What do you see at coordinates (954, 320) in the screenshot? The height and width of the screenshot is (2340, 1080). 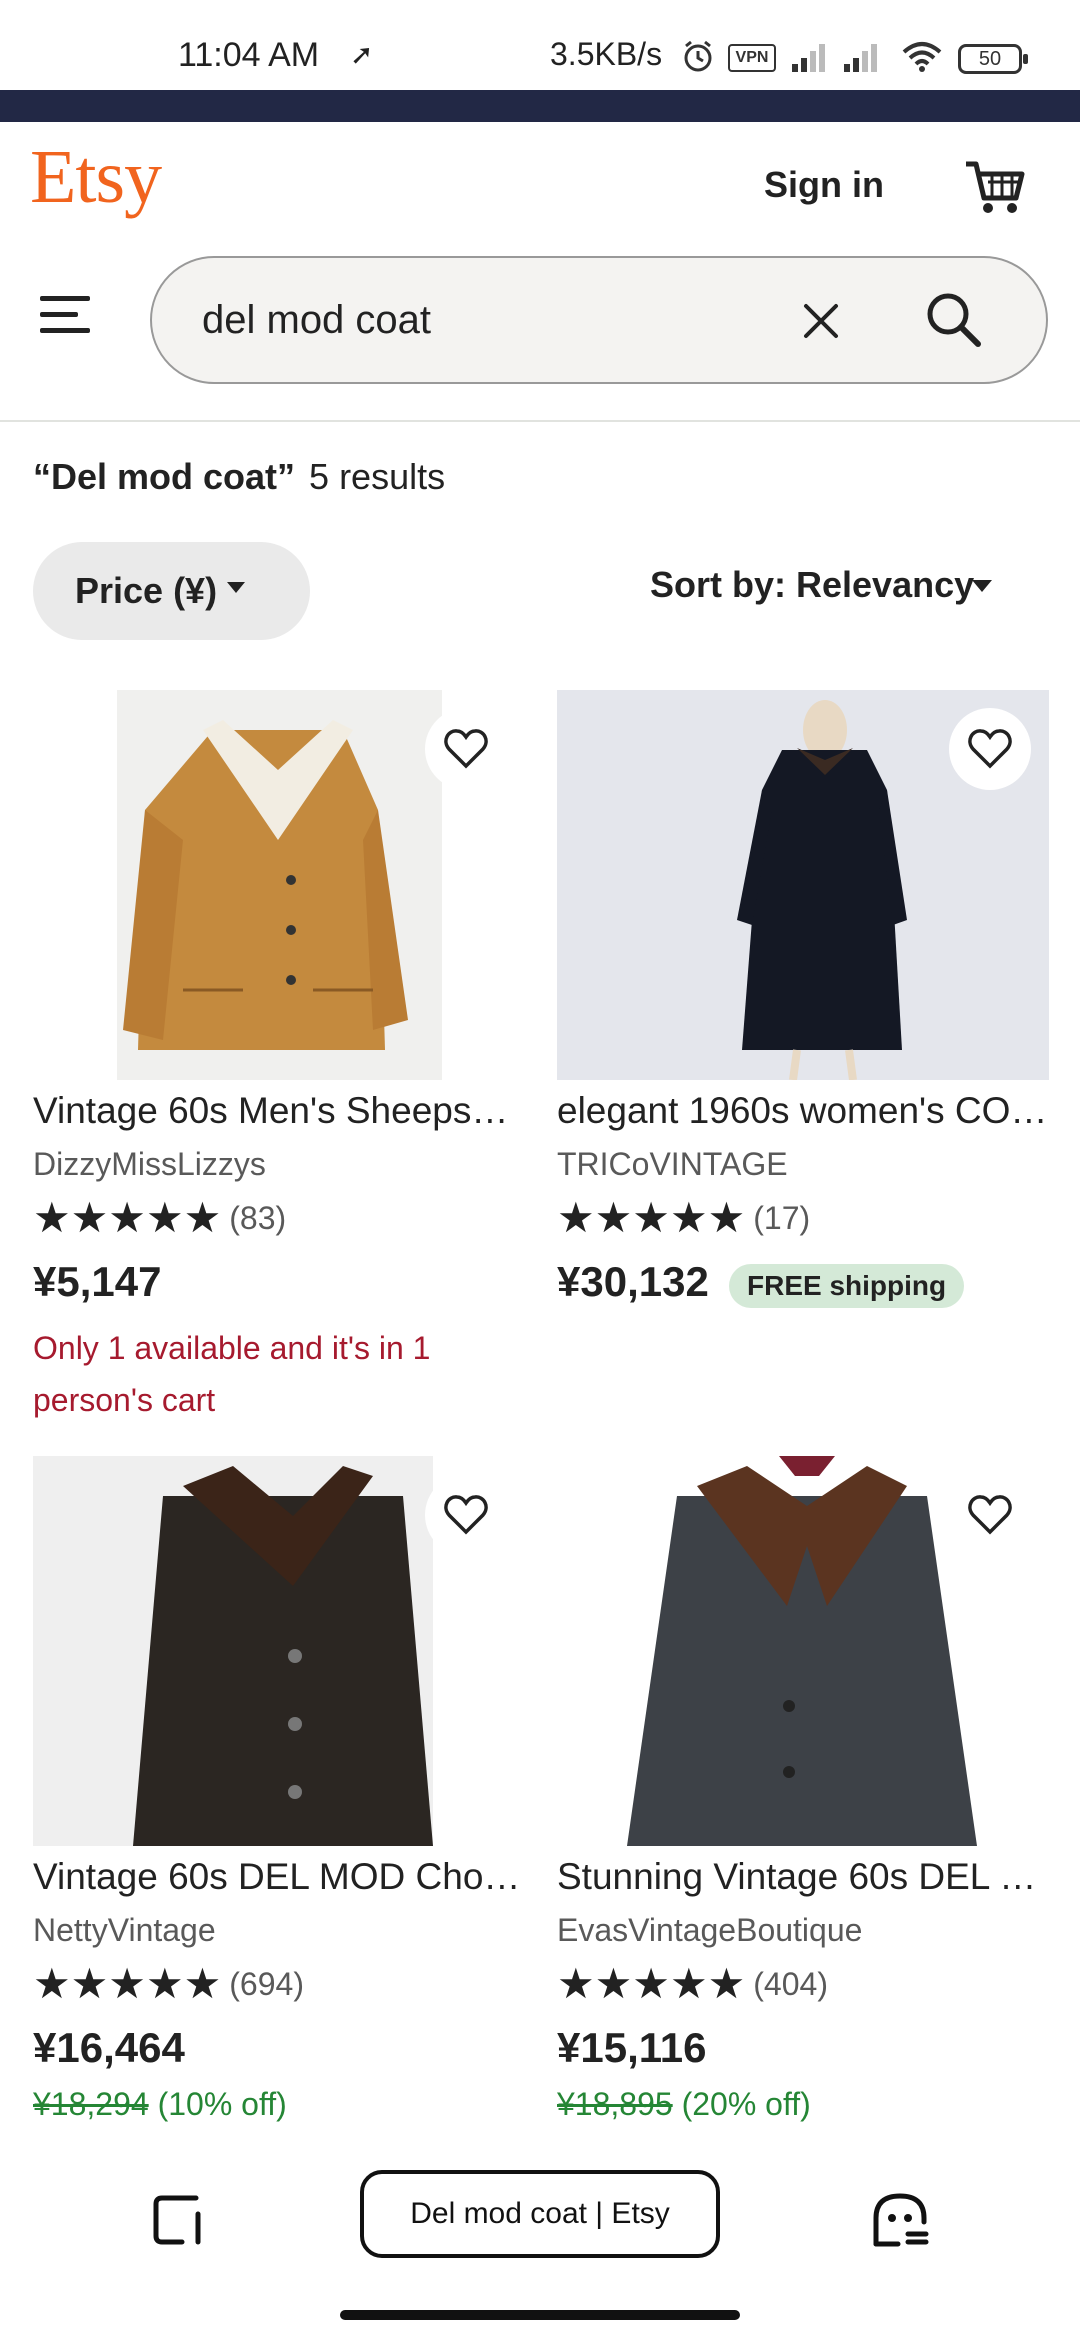 I see `search-icon` at bounding box center [954, 320].